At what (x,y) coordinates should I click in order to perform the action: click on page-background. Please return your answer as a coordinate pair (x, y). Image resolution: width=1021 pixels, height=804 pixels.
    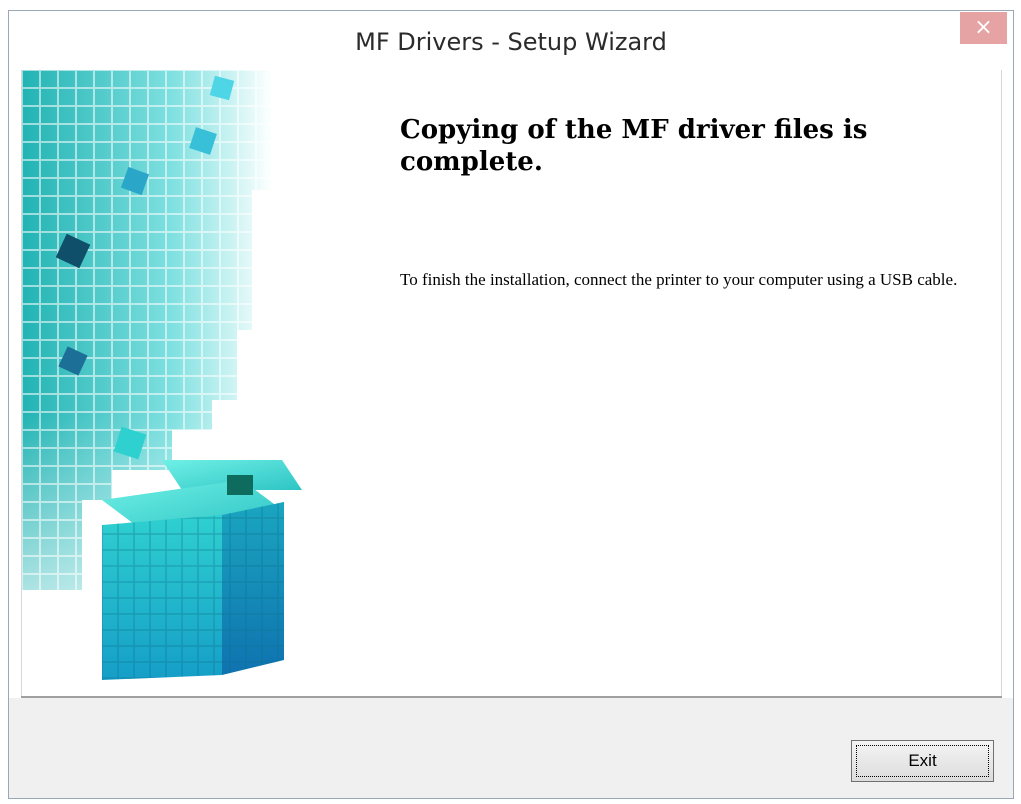
    Looking at the image, I should click on (510, 5).